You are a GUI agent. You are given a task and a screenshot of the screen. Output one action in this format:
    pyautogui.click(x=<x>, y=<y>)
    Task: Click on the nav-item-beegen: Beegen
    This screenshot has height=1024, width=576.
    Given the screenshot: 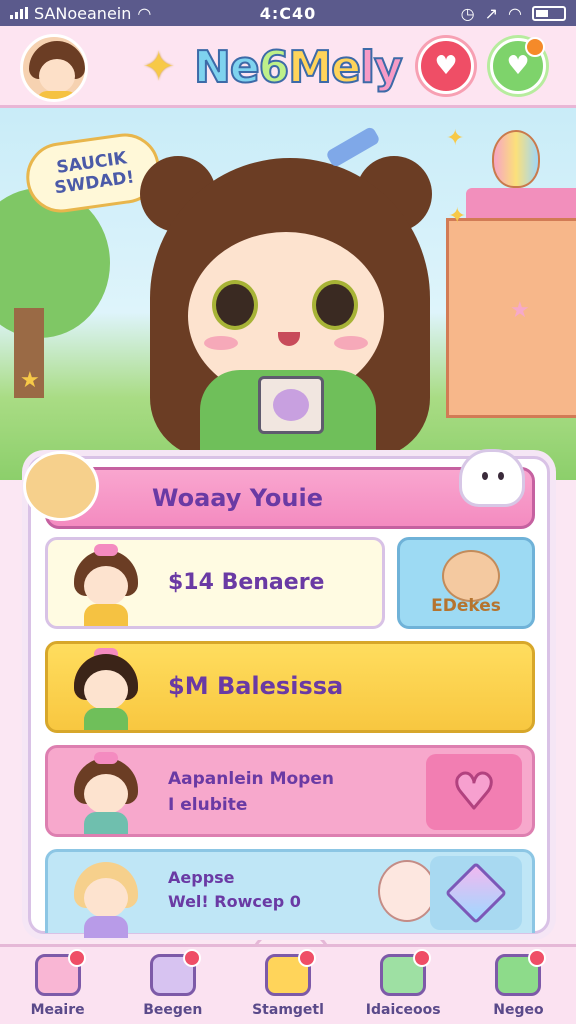 What is the action you would take?
    pyautogui.click(x=172, y=985)
    